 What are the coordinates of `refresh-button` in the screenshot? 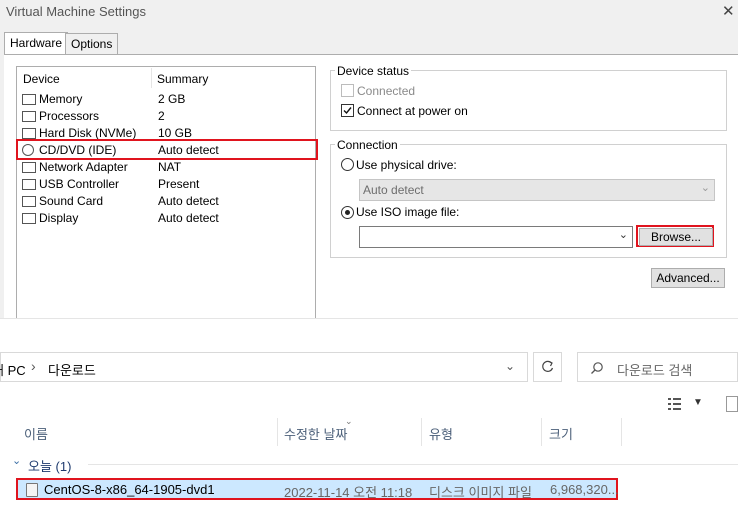 It's located at (547, 367).